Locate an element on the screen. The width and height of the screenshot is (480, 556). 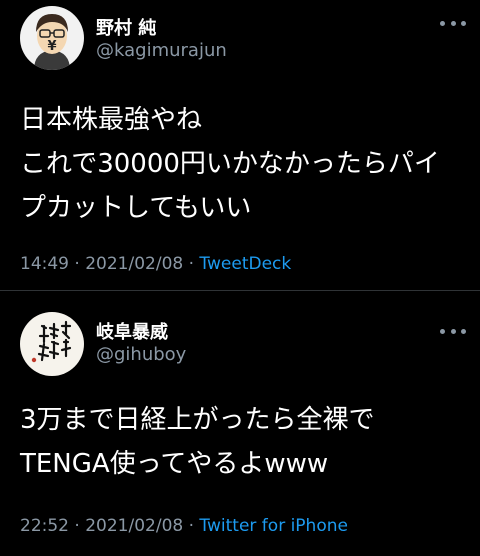
calligraphy-avatar-icon is located at coordinates (52, 344).